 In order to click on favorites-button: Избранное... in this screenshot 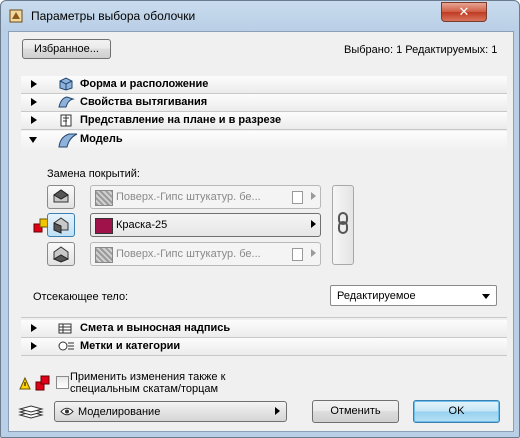, I will do `click(66, 49)`.